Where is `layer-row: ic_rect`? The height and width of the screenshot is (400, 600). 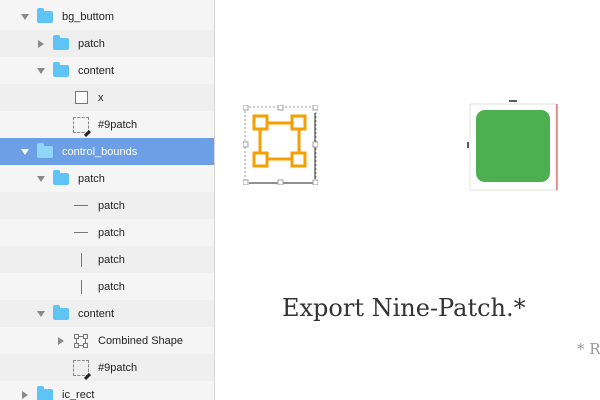 layer-row: ic_rect is located at coordinates (107, 390).